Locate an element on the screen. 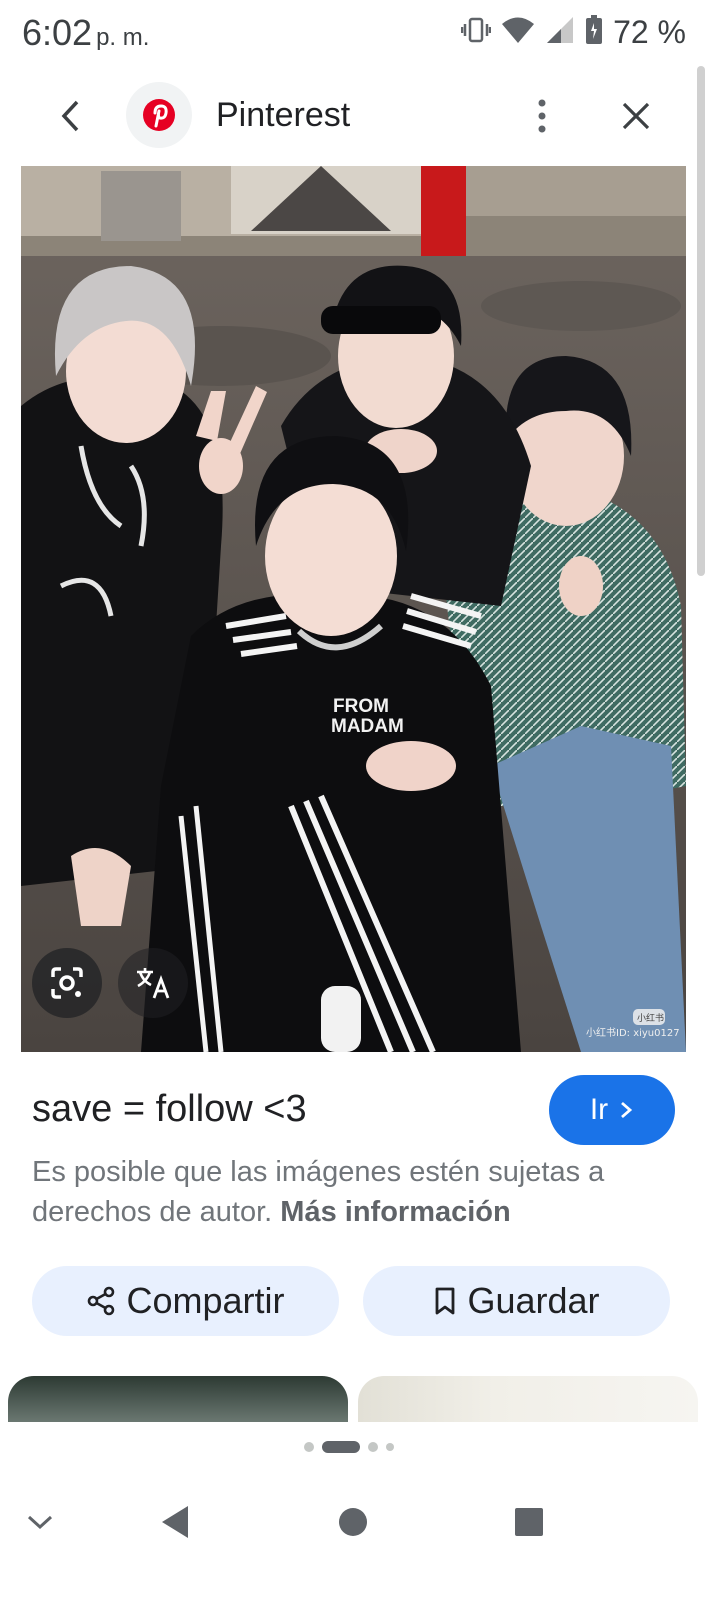 The image size is (720, 1600). nav-back-button is located at coordinates (175, 1522).